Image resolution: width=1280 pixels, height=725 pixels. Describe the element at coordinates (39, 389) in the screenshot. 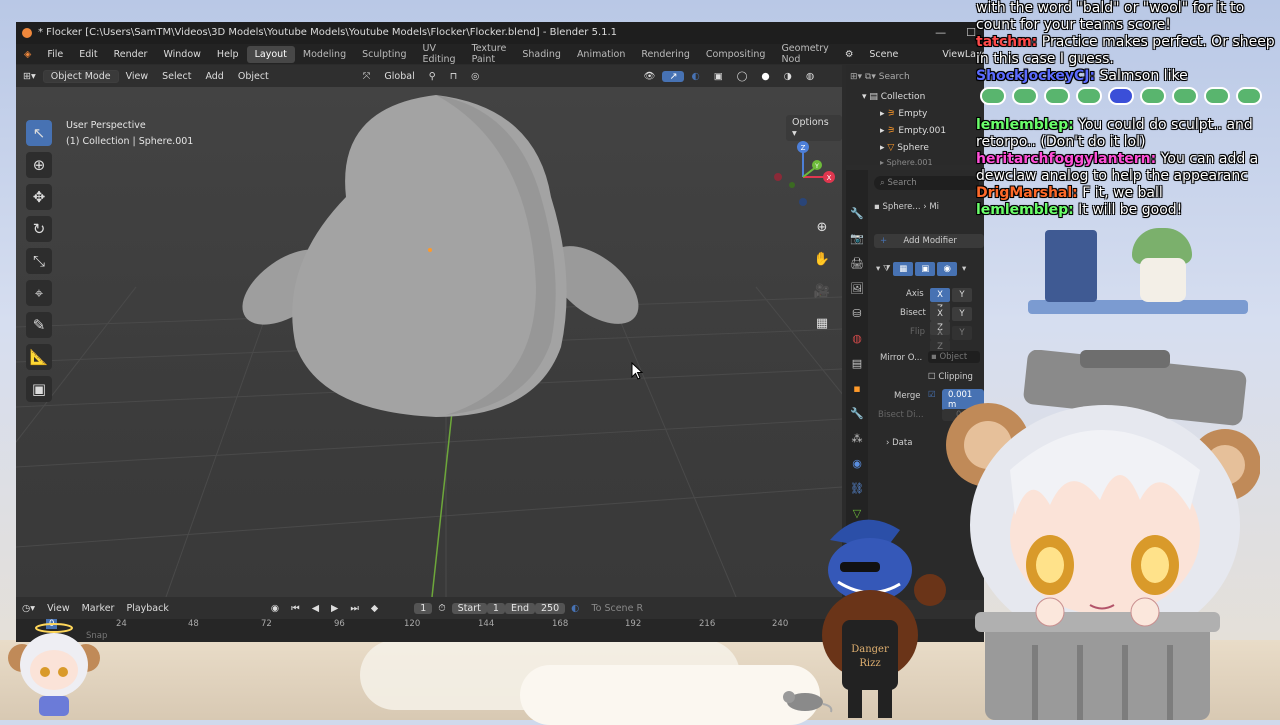

I see `add-cube-tool-icon: ▣` at that location.